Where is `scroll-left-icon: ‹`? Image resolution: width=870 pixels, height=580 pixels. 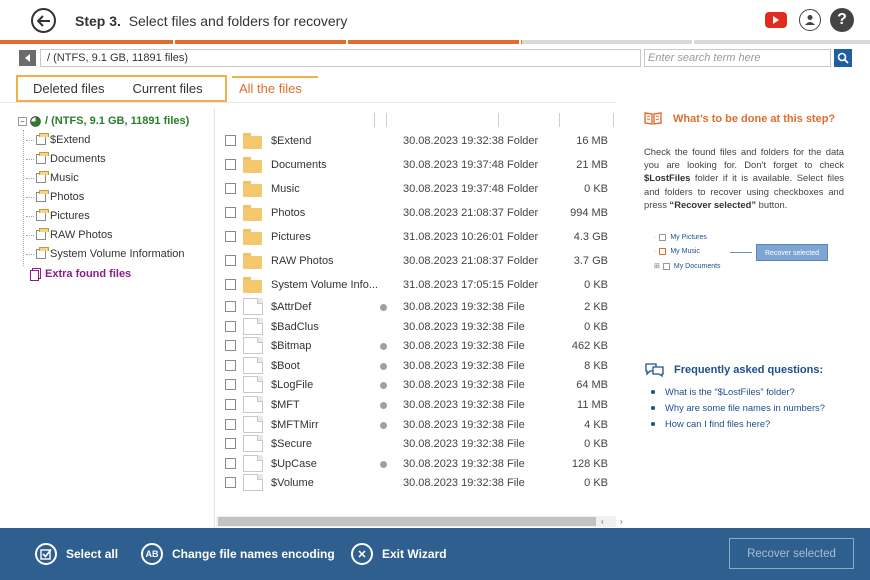
scroll-left-icon: ‹ is located at coordinates (602, 521).